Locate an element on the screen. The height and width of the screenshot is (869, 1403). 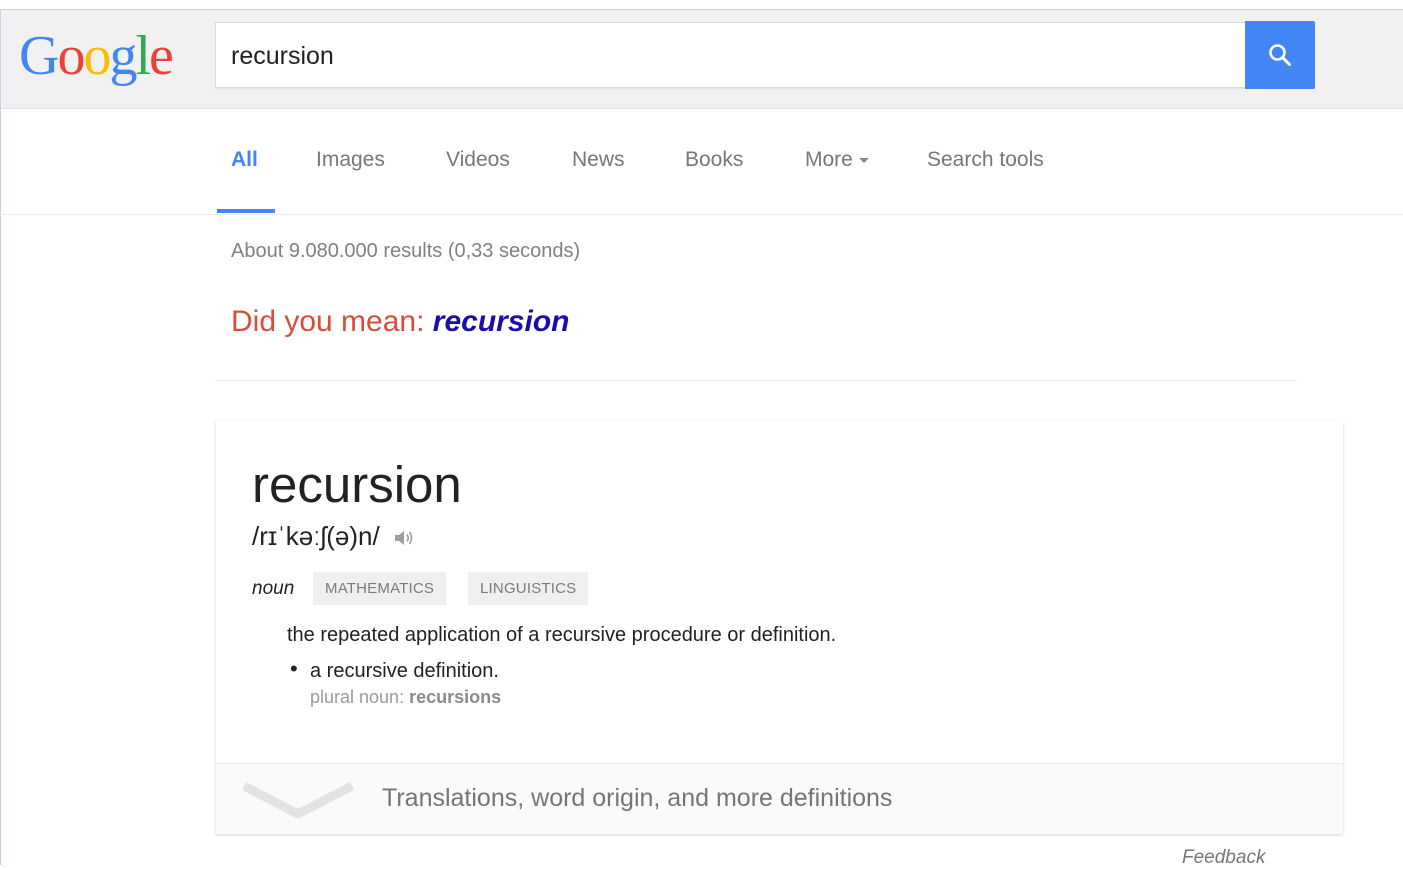
caret-down-icon is located at coordinates (863, 160).